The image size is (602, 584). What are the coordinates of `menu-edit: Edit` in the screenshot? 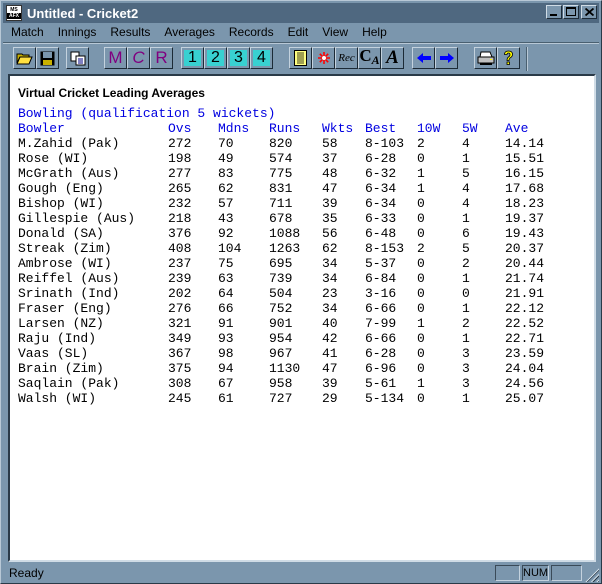 It's located at (297, 32).